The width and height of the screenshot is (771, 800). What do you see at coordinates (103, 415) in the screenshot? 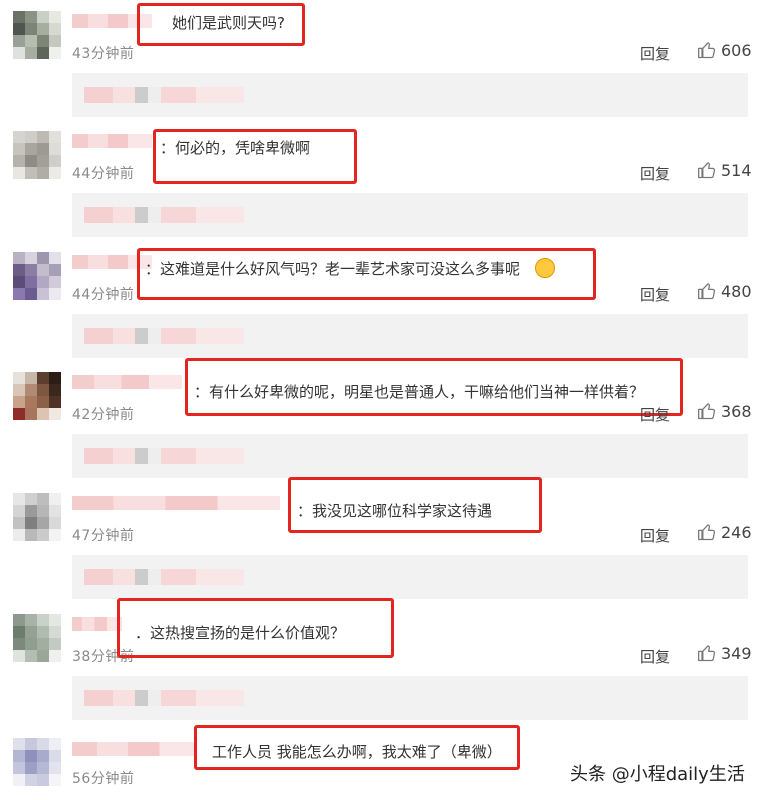
I see `comment-time: 42分钟前` at bounding box center [103, 415].